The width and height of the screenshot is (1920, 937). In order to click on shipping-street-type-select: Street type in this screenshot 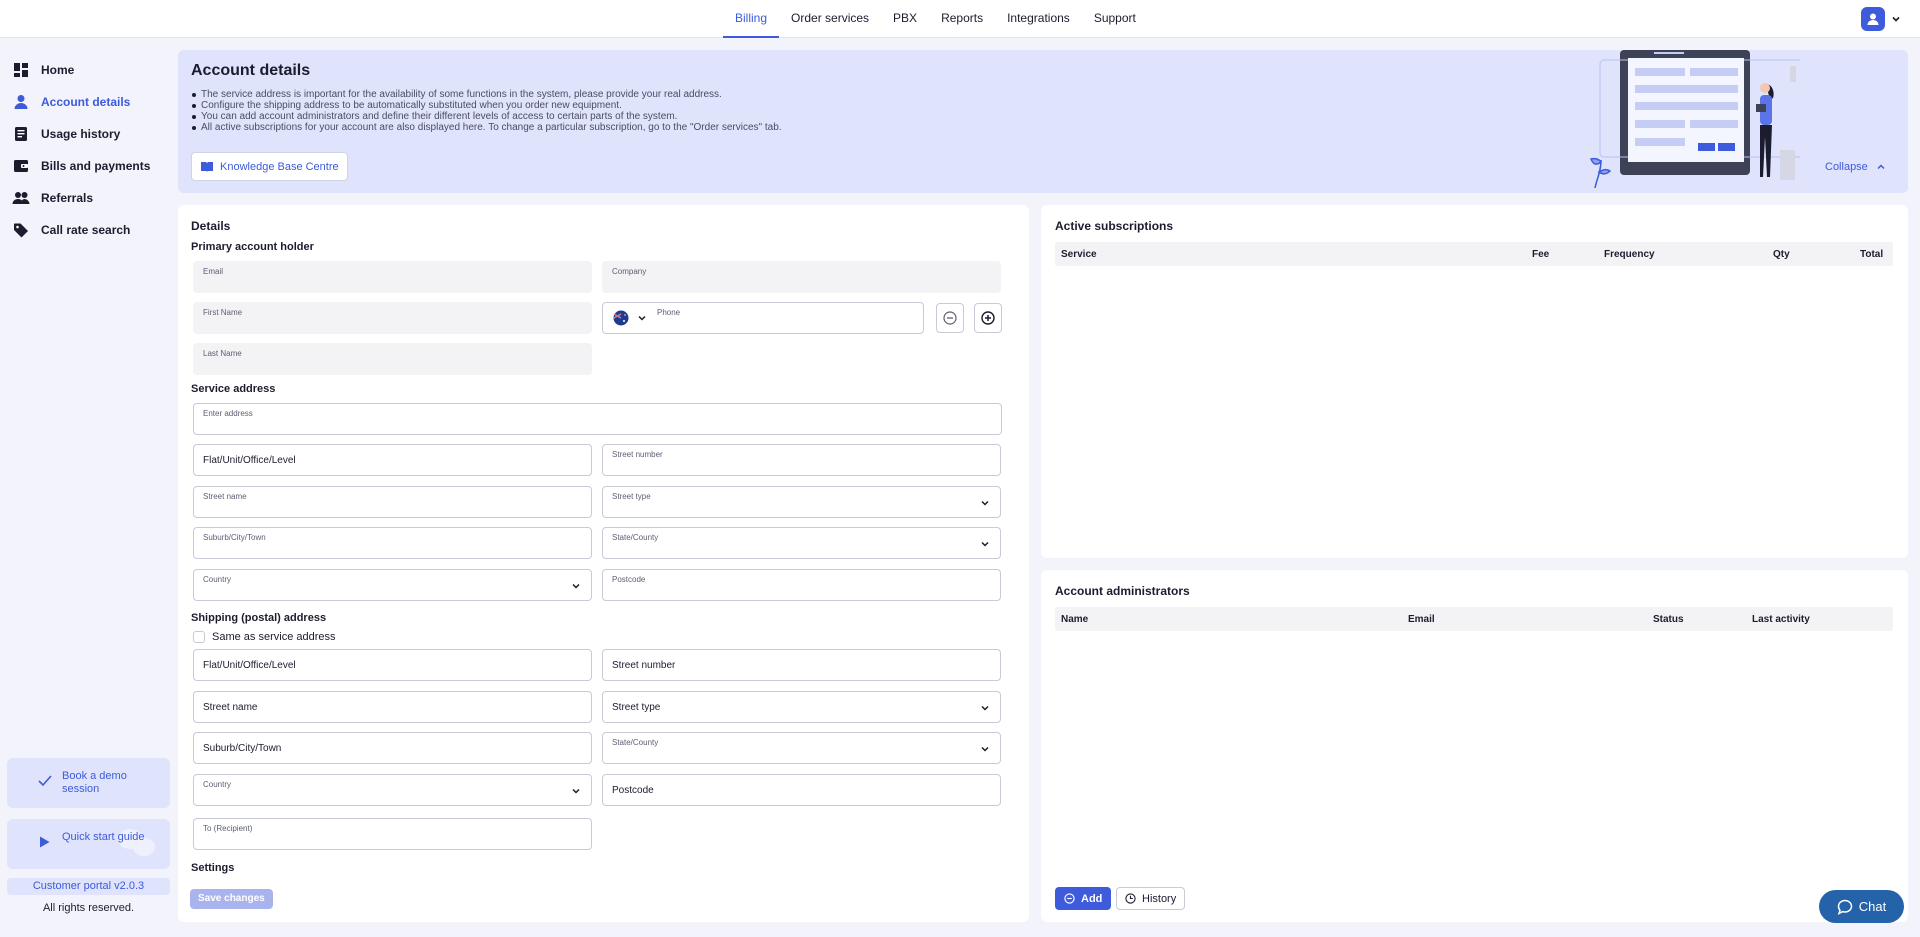, I will do `click(801, 707)`.